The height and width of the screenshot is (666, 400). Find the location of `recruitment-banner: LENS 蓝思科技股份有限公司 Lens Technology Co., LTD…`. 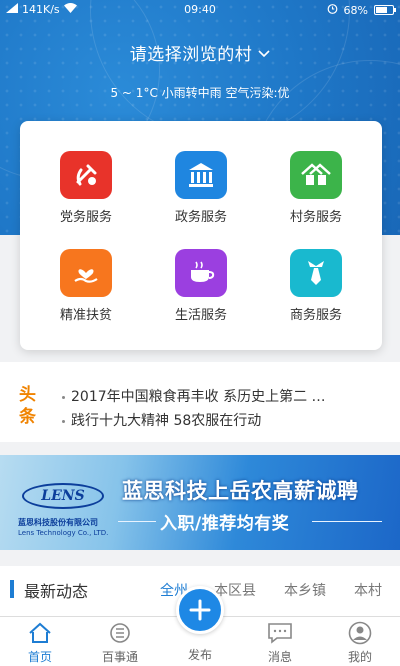

recruitment-banner: LENS 蓝思科技股份有限公司 Lens Technology Co., LTD… is located at coordinates (200, 502).